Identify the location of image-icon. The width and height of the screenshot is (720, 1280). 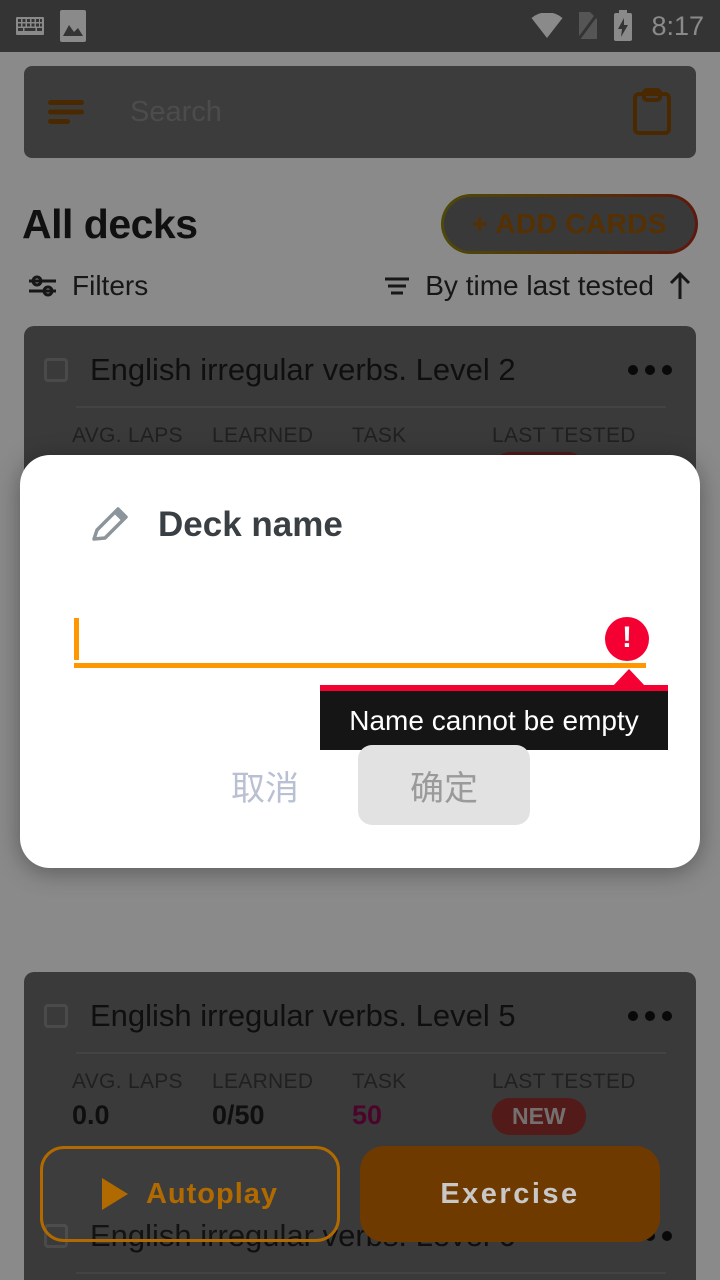
(73, 26).